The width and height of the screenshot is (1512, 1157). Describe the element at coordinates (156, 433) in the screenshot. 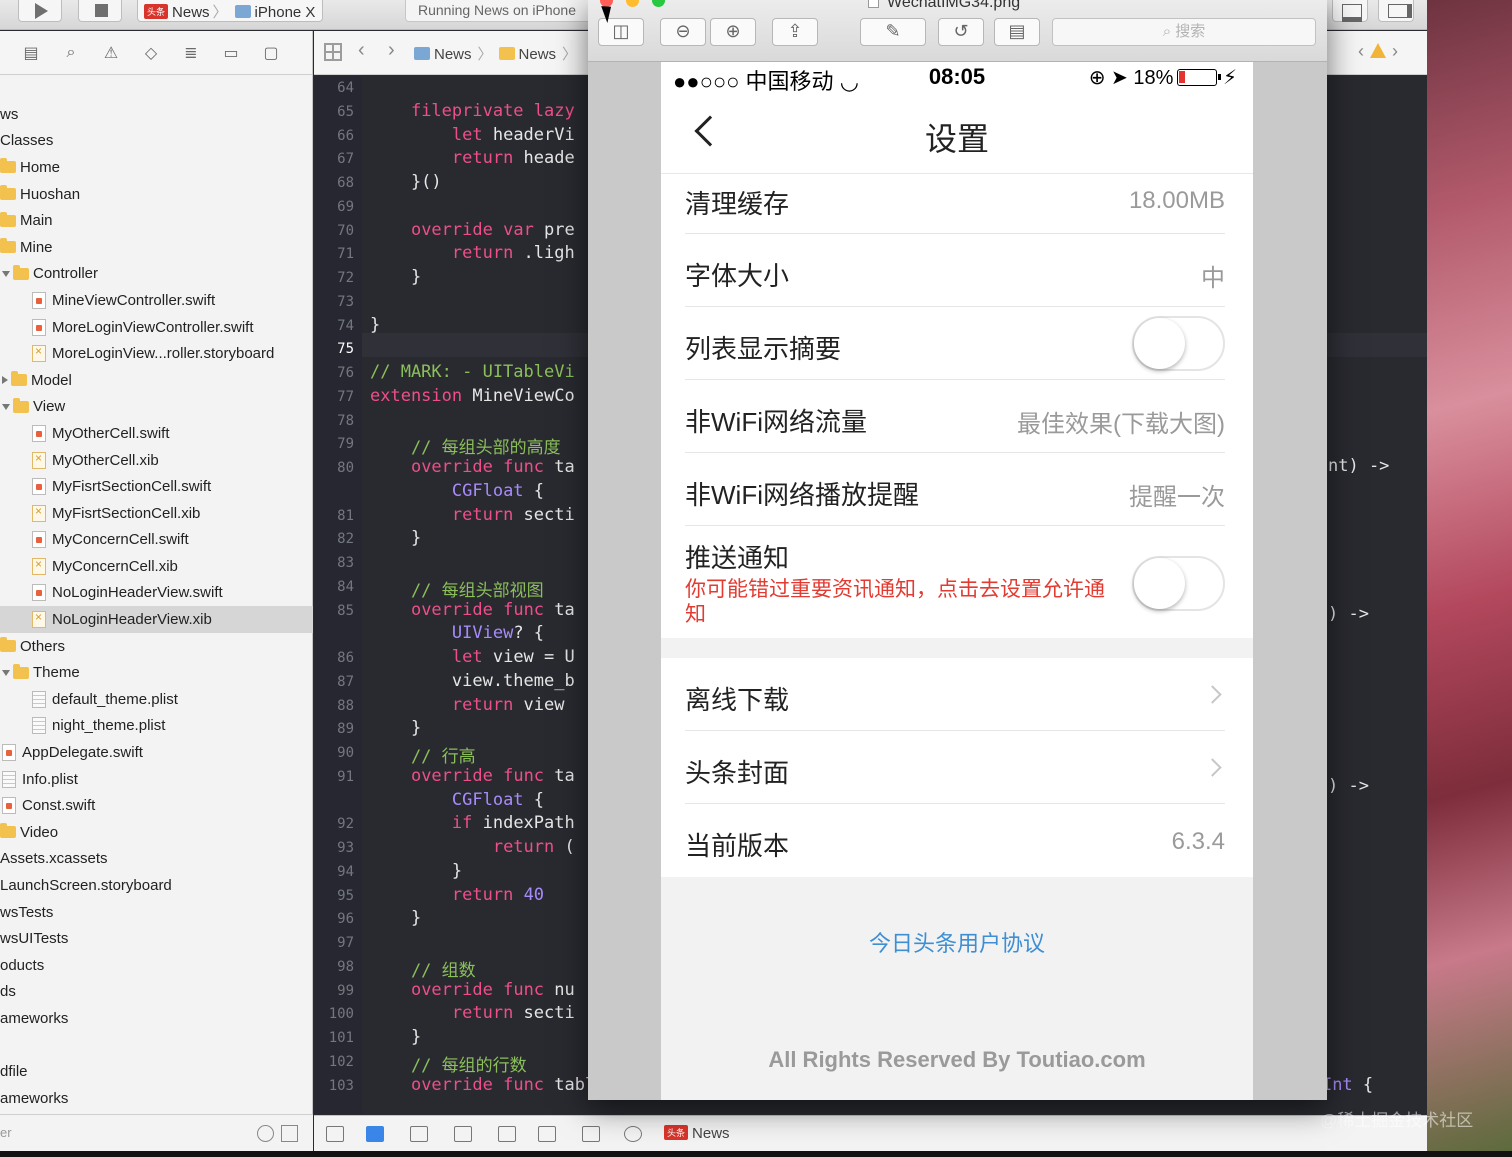

I see `navigator-file-row: MyOtherCell.swift` at that location.